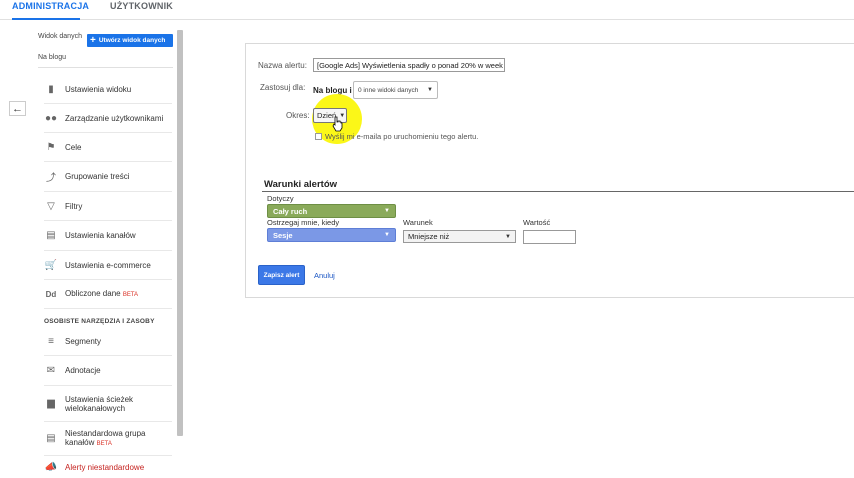  Describe the element at coordinates (283, 235) in the screenshot. I see `metric-value: Sesje` at that location.